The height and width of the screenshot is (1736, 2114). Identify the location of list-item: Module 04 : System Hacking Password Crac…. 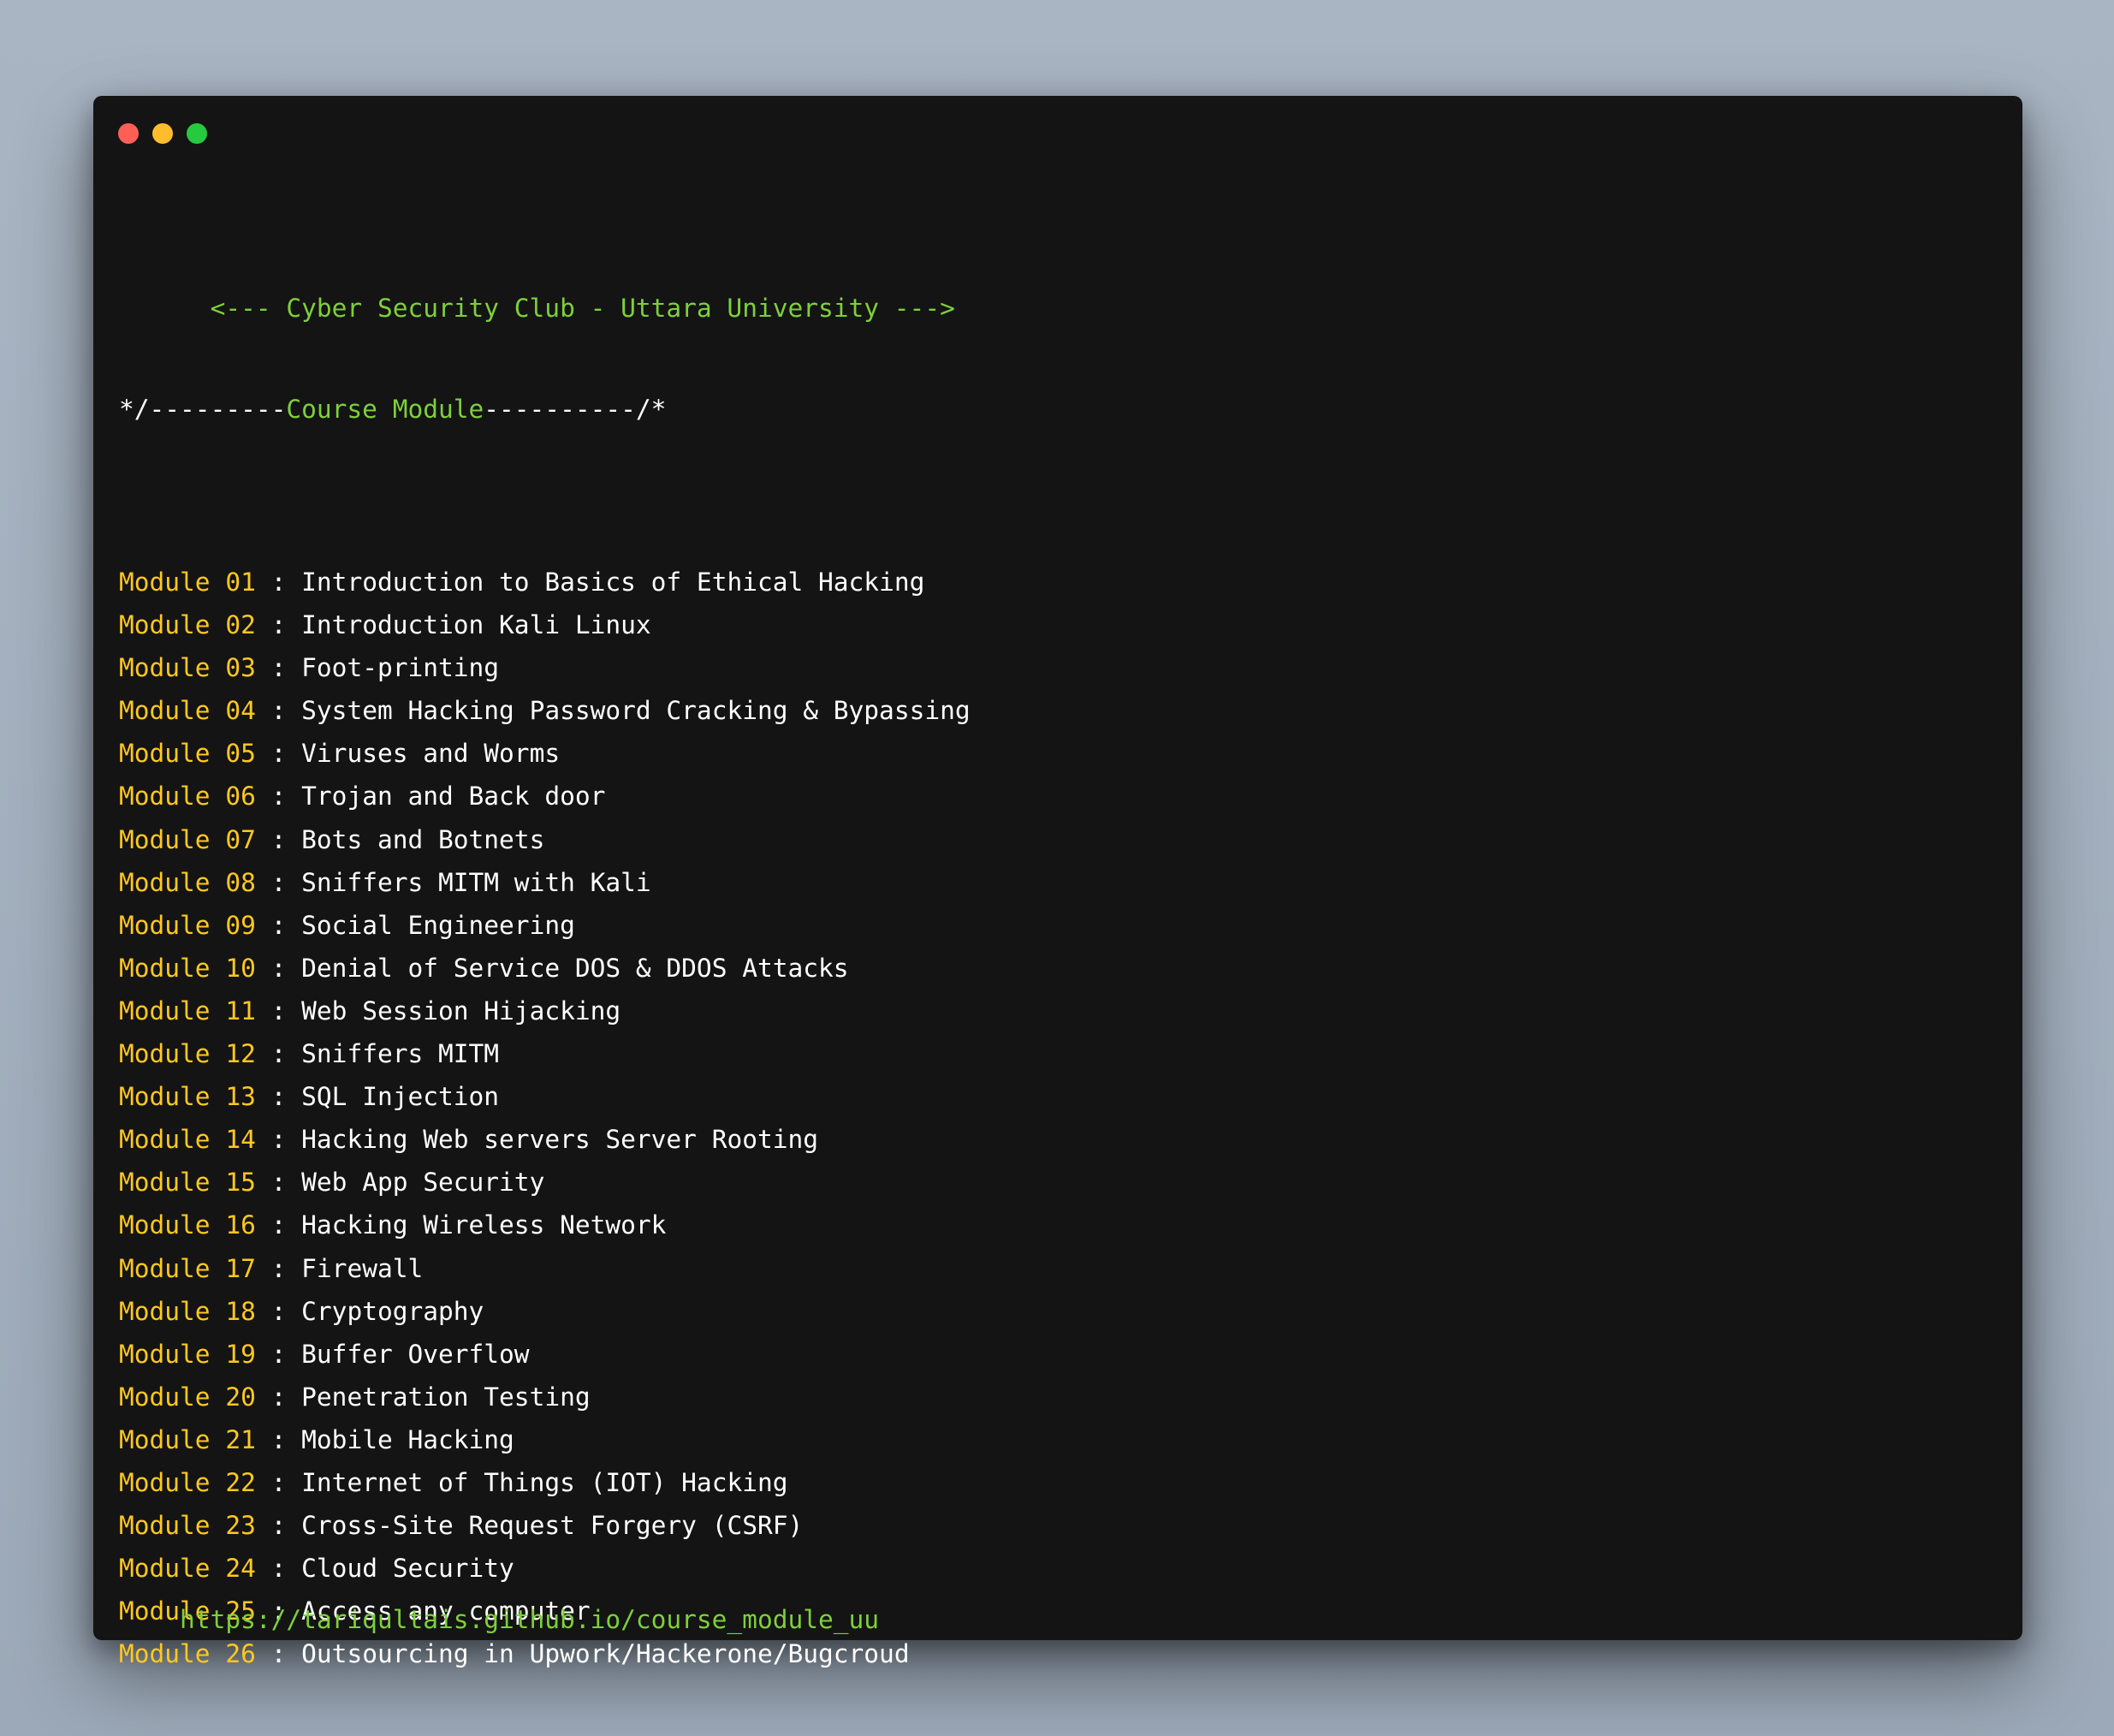
(545, 711).